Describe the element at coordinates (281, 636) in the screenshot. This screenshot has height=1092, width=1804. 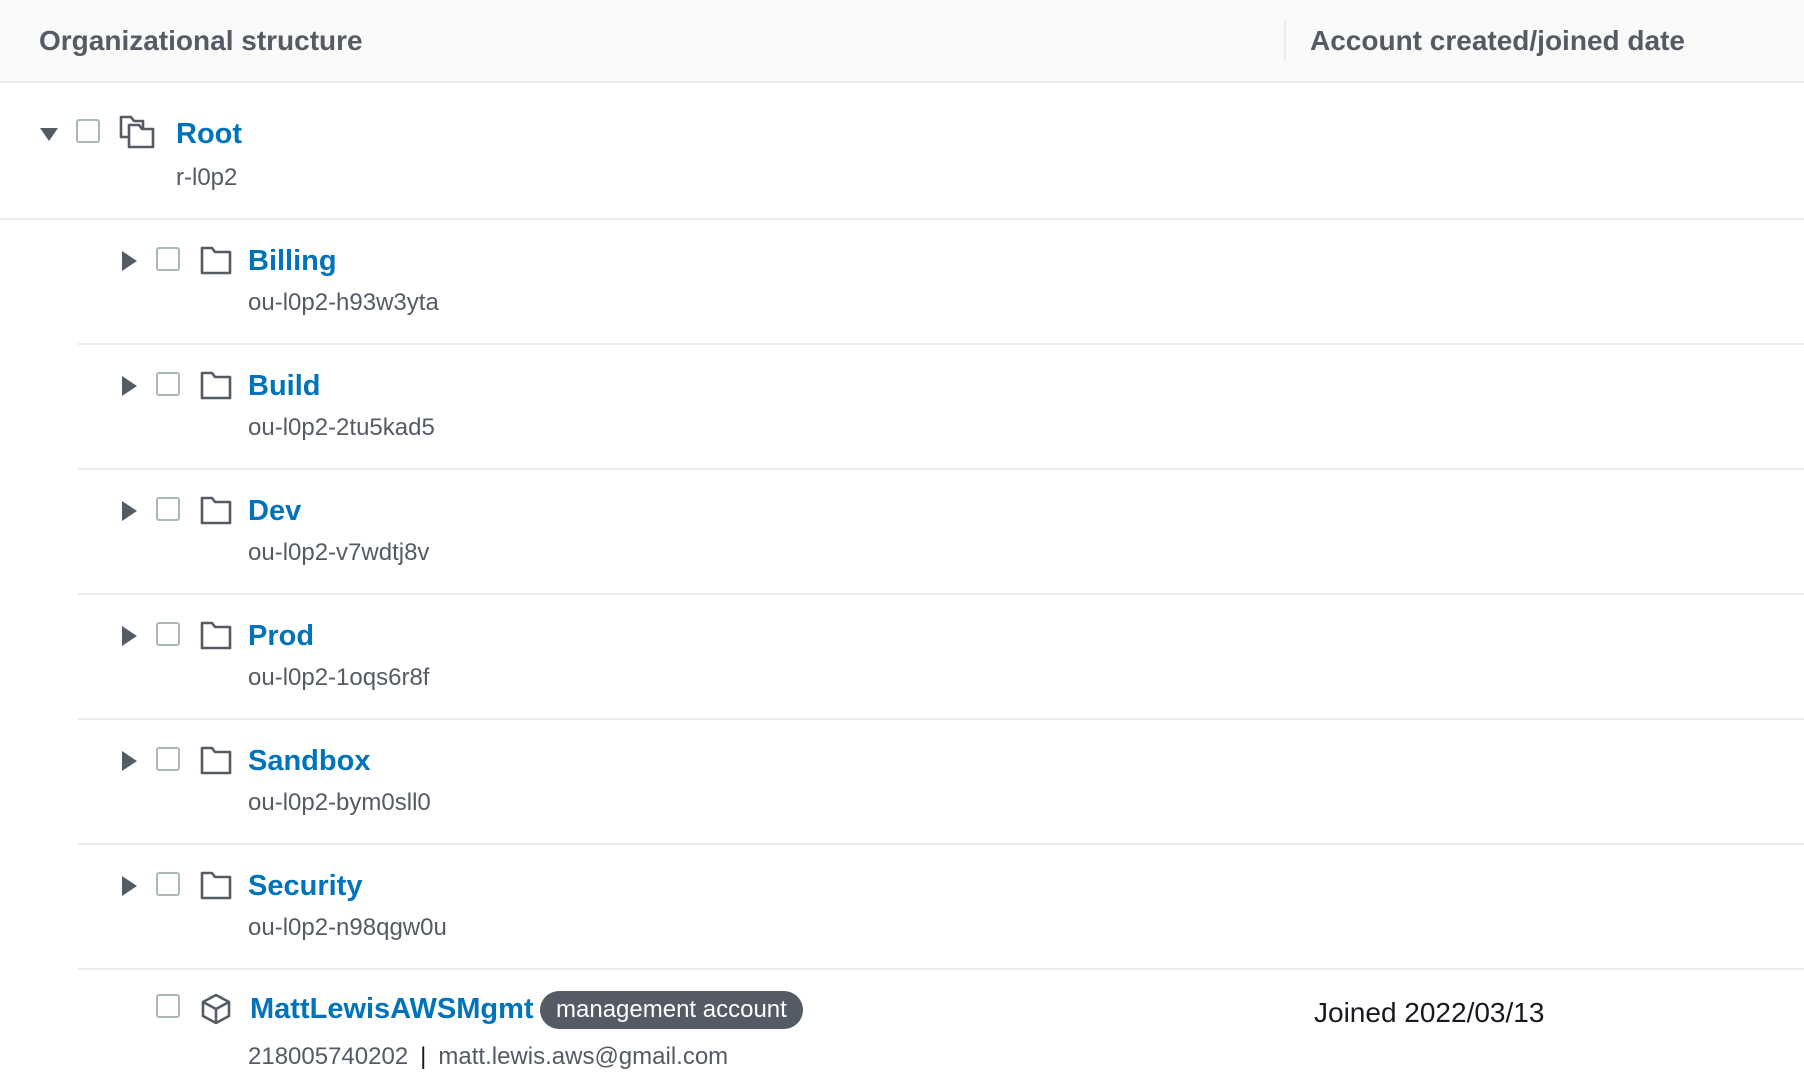
I see `ou-name-link: Prod` at that location.